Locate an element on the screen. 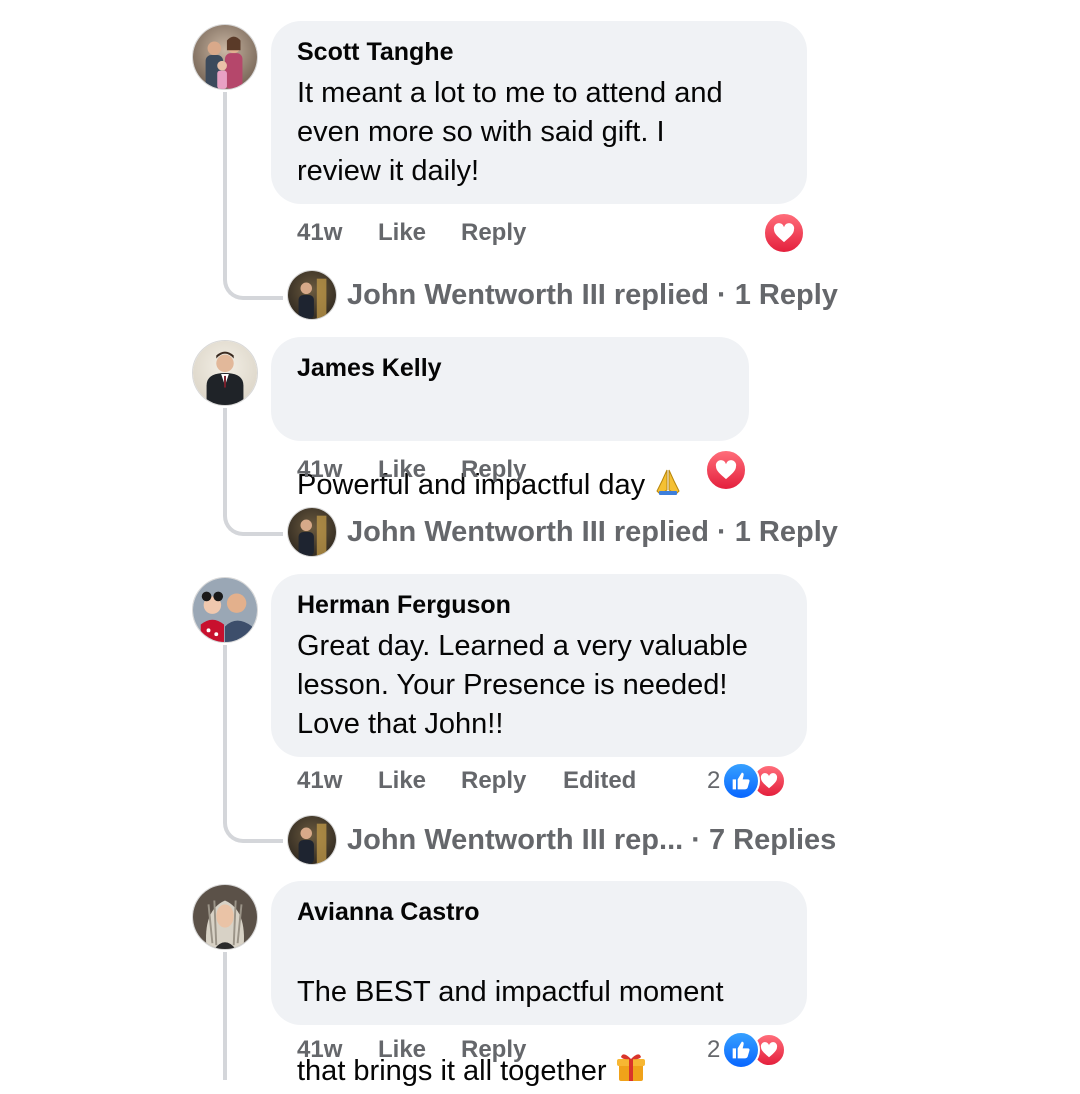 The image size is (1080, 1094). wrapped-gift-emoji is located at coordinates (631, 1053).